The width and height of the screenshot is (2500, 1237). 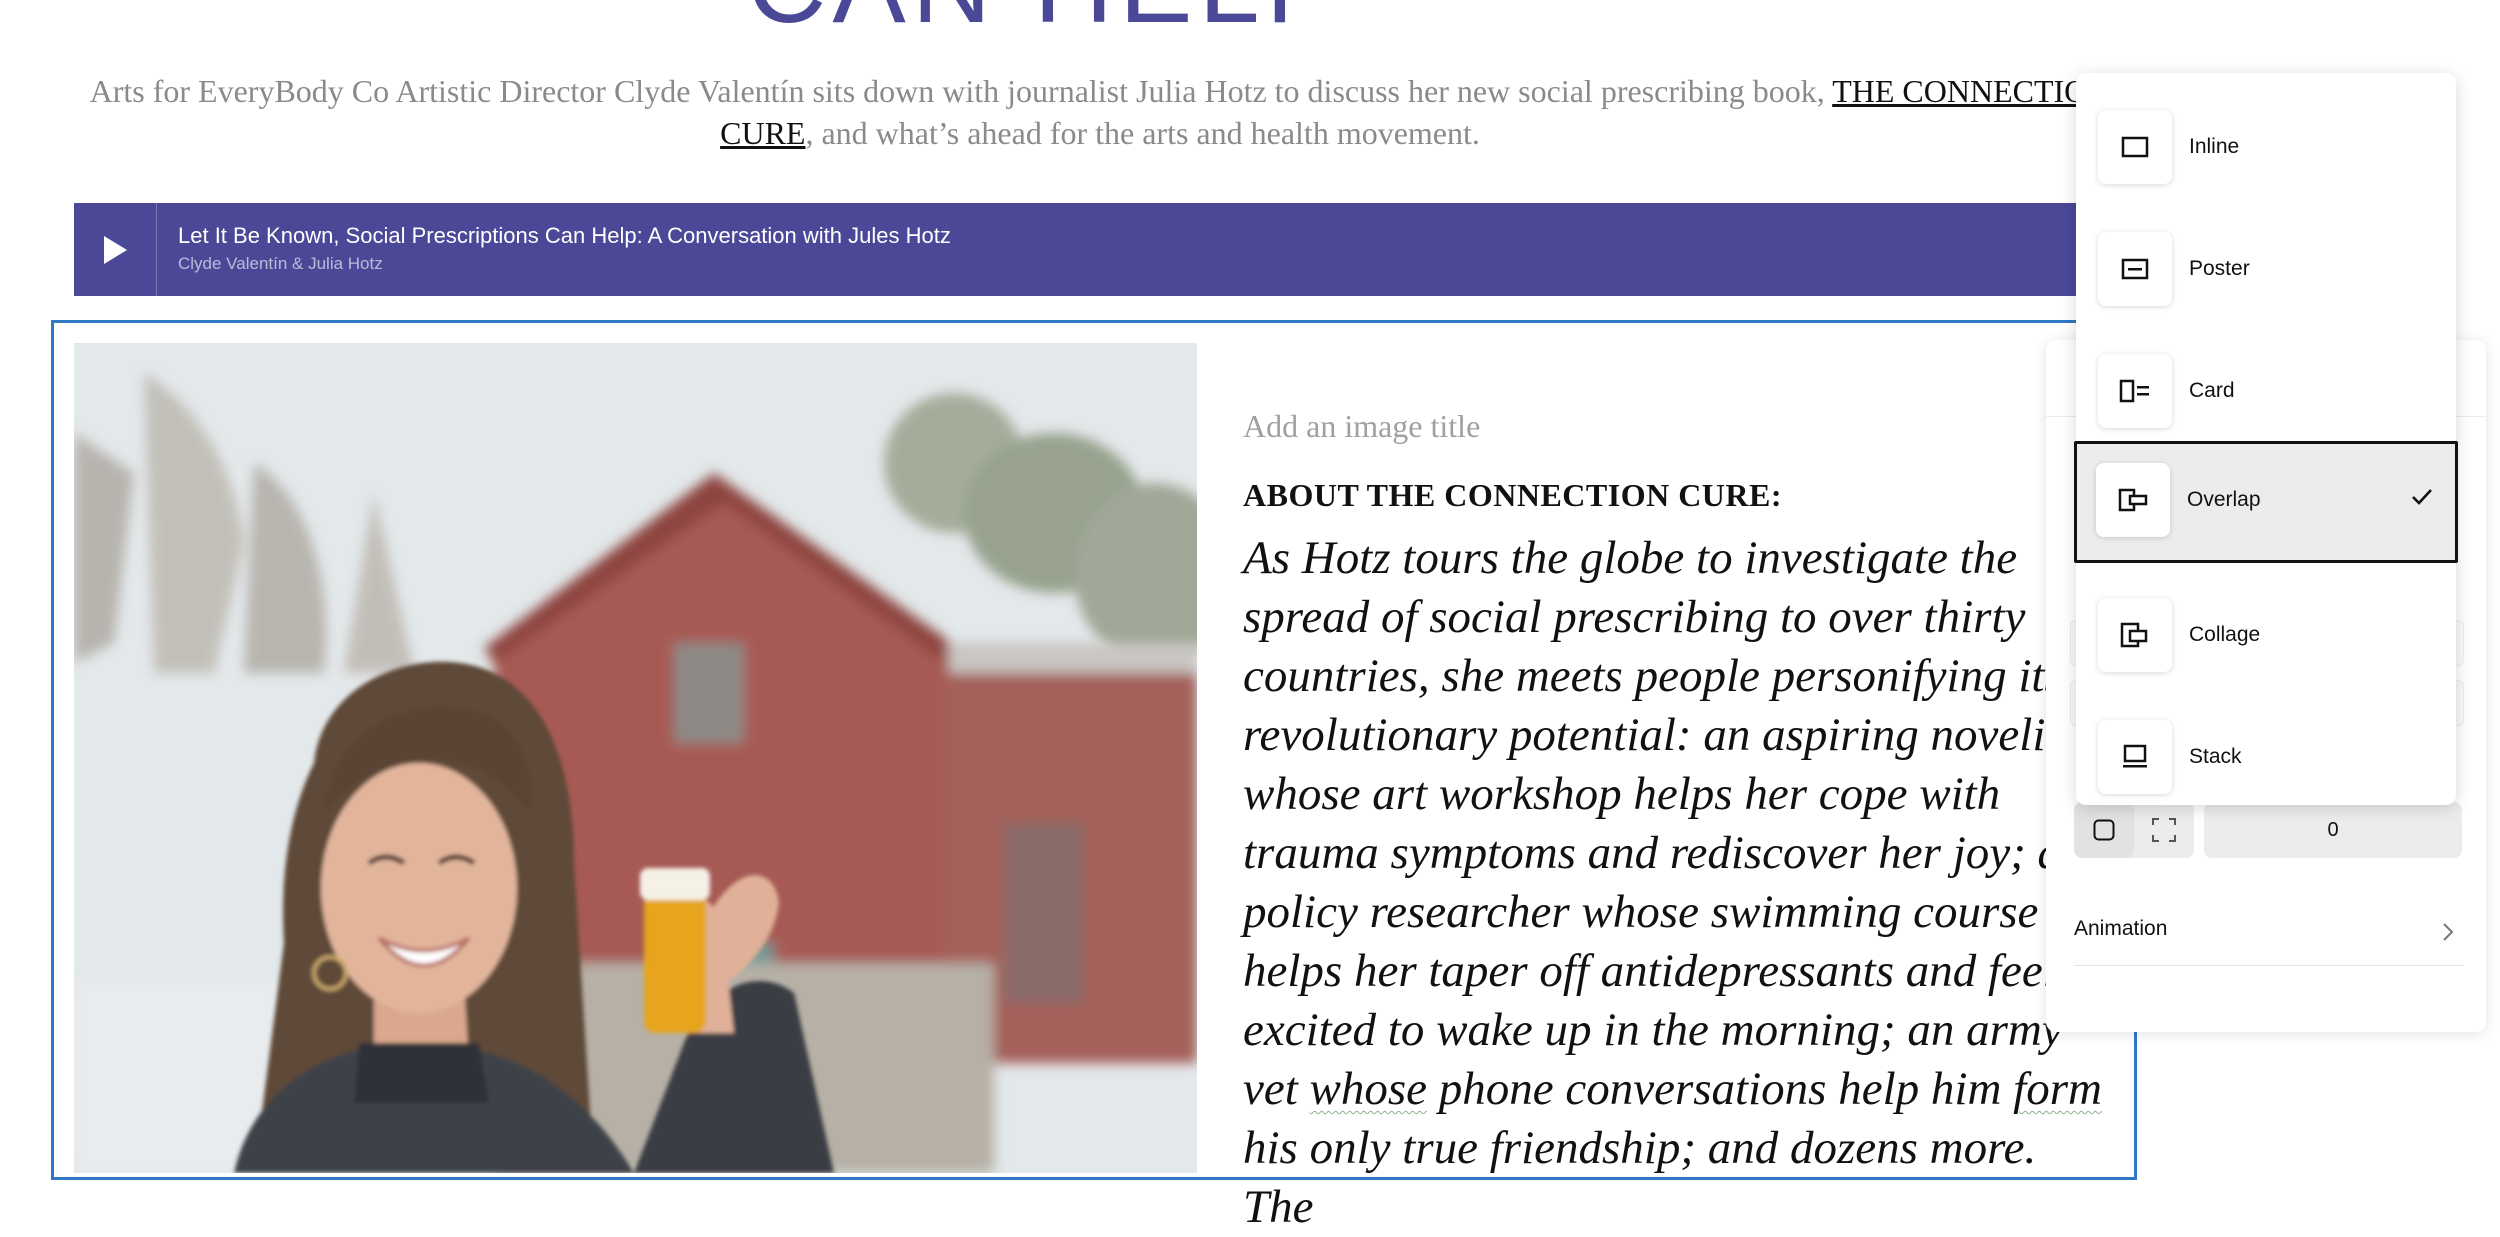 I want to click on layout-option-stack: Stack, so click(x=2266, y=757).